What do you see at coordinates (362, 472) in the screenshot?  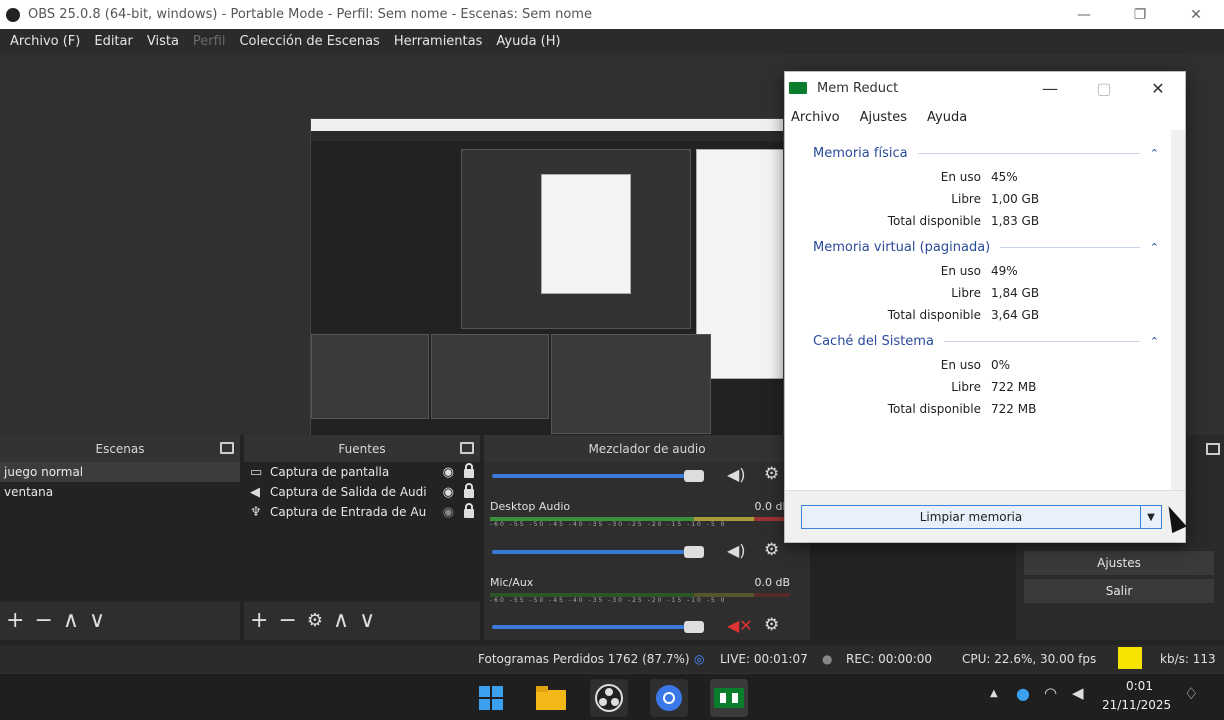 I see `source-item: ▭ Captura de pantalla ◉` at bounding box center [362, 472].